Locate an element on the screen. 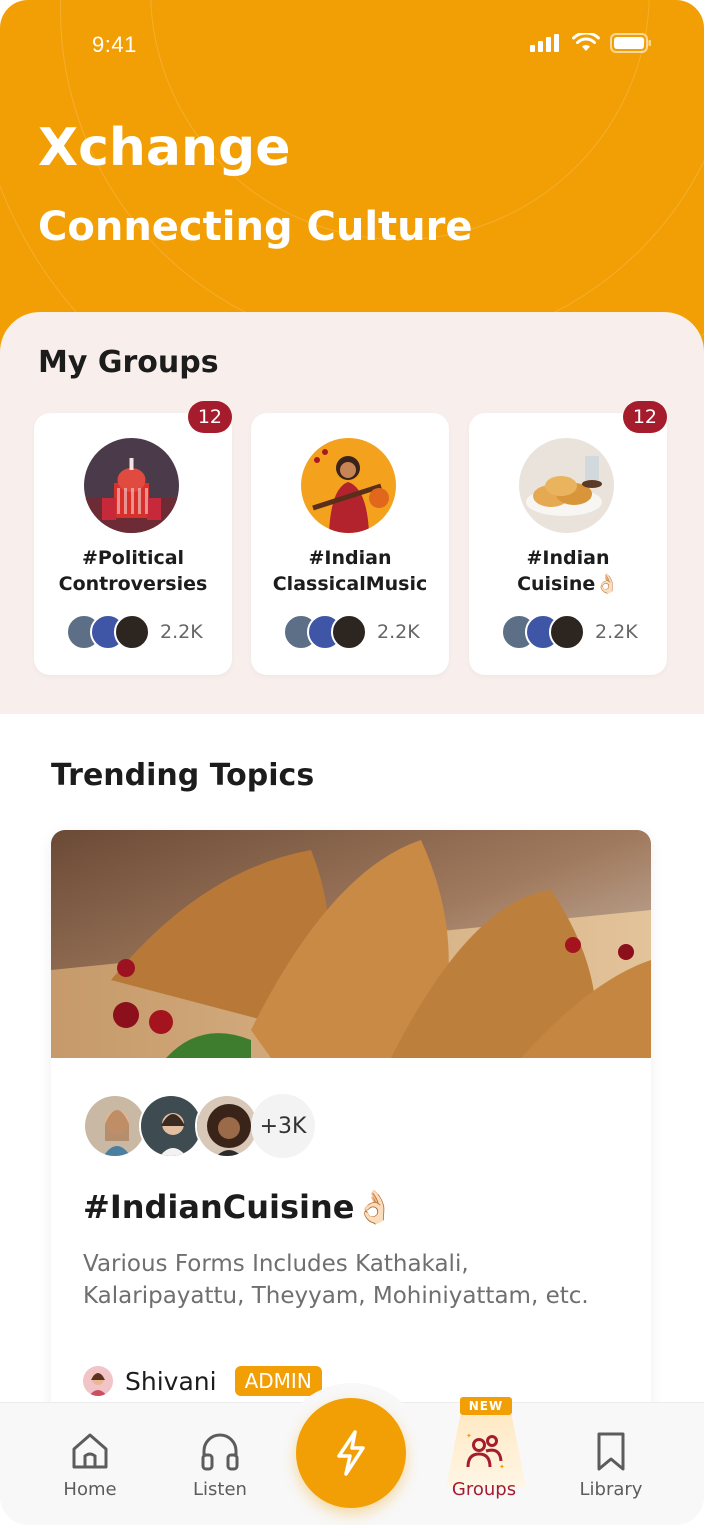 Image resolution: width=704 pixels, height=1525 pixels. group-name: #Political Controversies is located at coordinates (133, 571).